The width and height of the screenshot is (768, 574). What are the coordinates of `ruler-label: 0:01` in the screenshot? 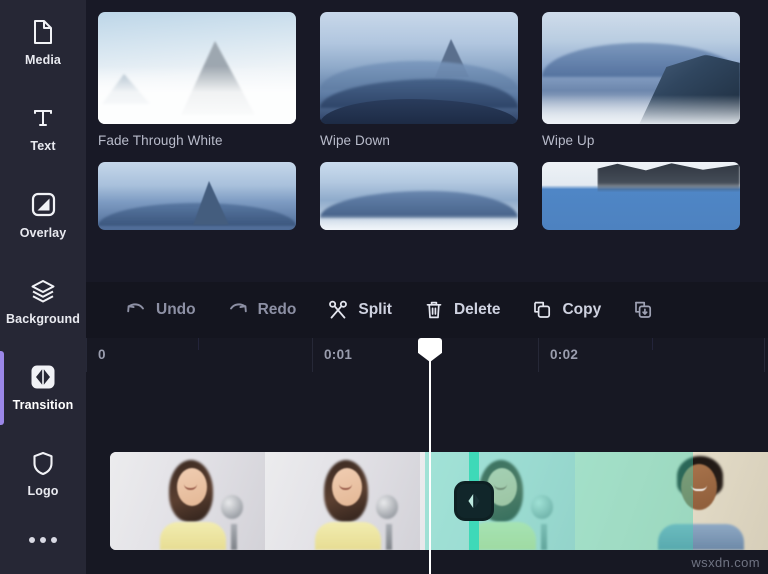 It's located at (338, 354).